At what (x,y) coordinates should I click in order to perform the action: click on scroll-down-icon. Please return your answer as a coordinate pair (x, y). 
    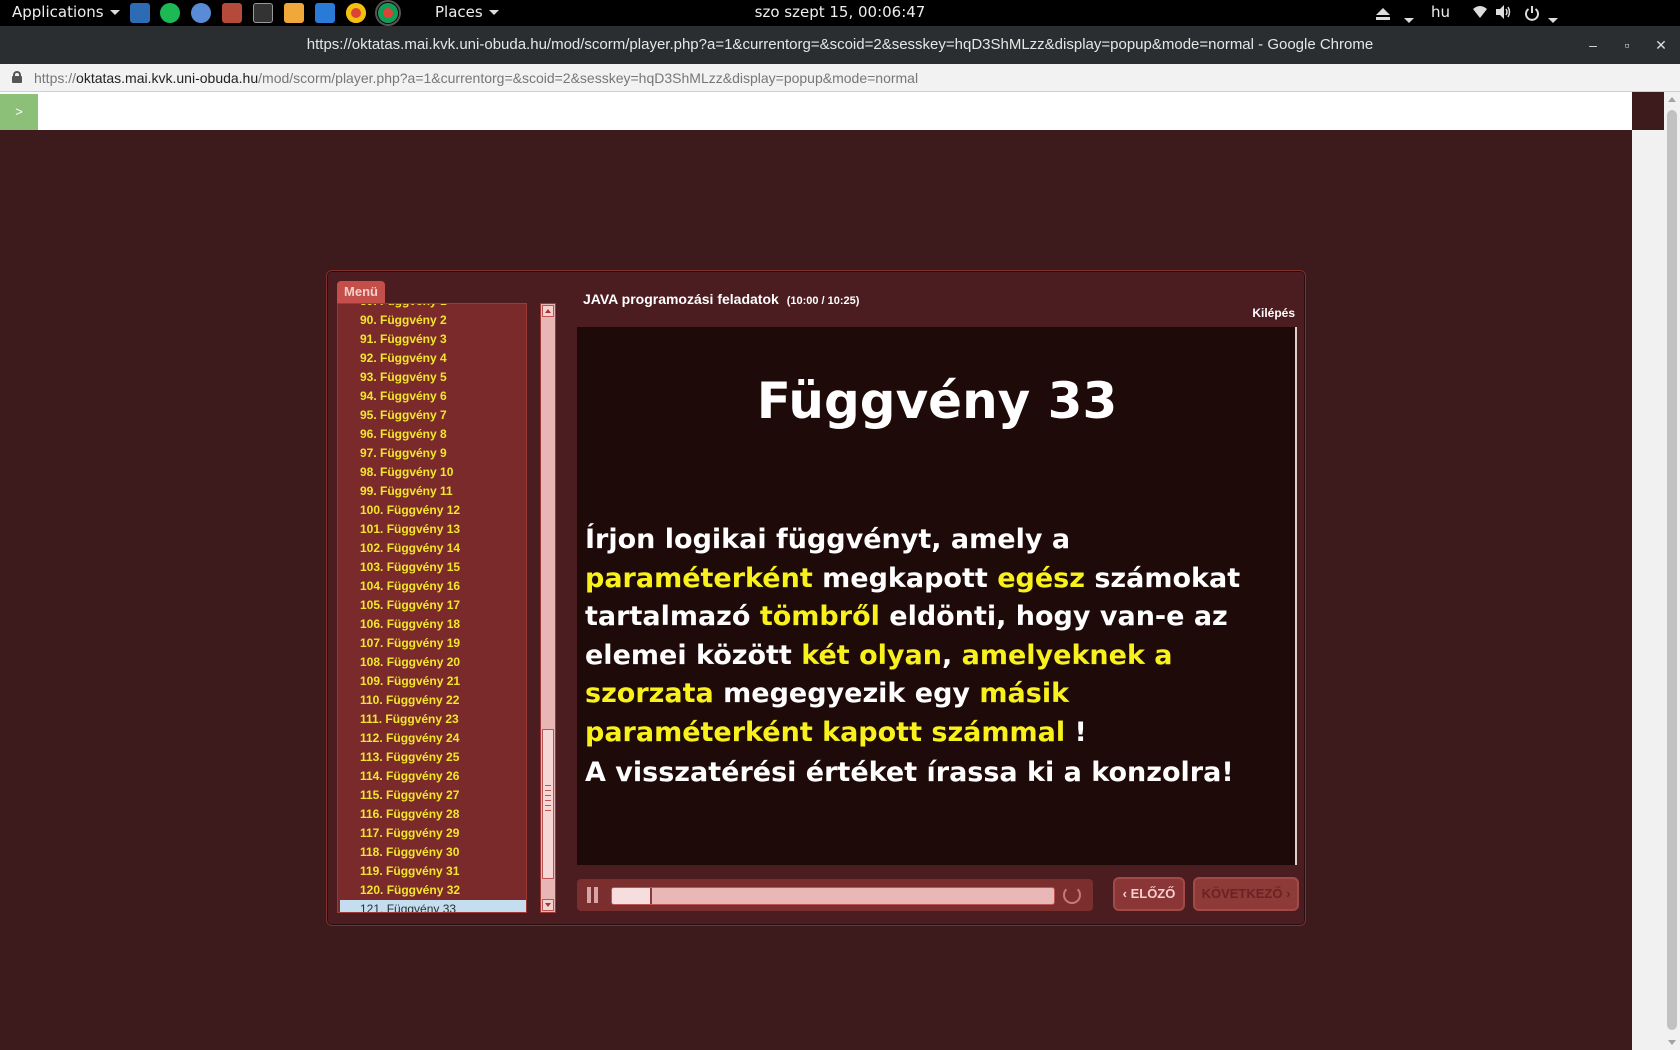
    Looking at the image, I should click on (1672, 1042).